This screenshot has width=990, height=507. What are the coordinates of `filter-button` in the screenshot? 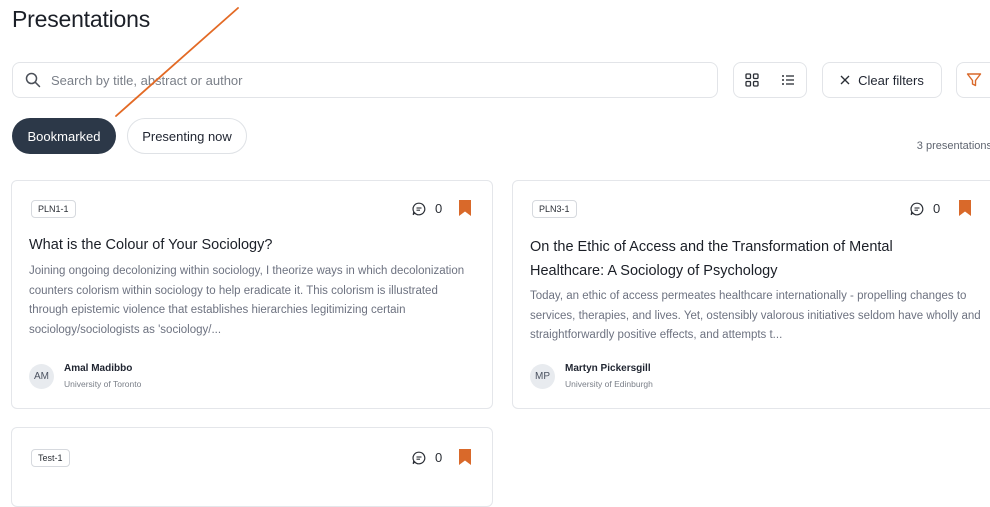 It's located at (973, 80).